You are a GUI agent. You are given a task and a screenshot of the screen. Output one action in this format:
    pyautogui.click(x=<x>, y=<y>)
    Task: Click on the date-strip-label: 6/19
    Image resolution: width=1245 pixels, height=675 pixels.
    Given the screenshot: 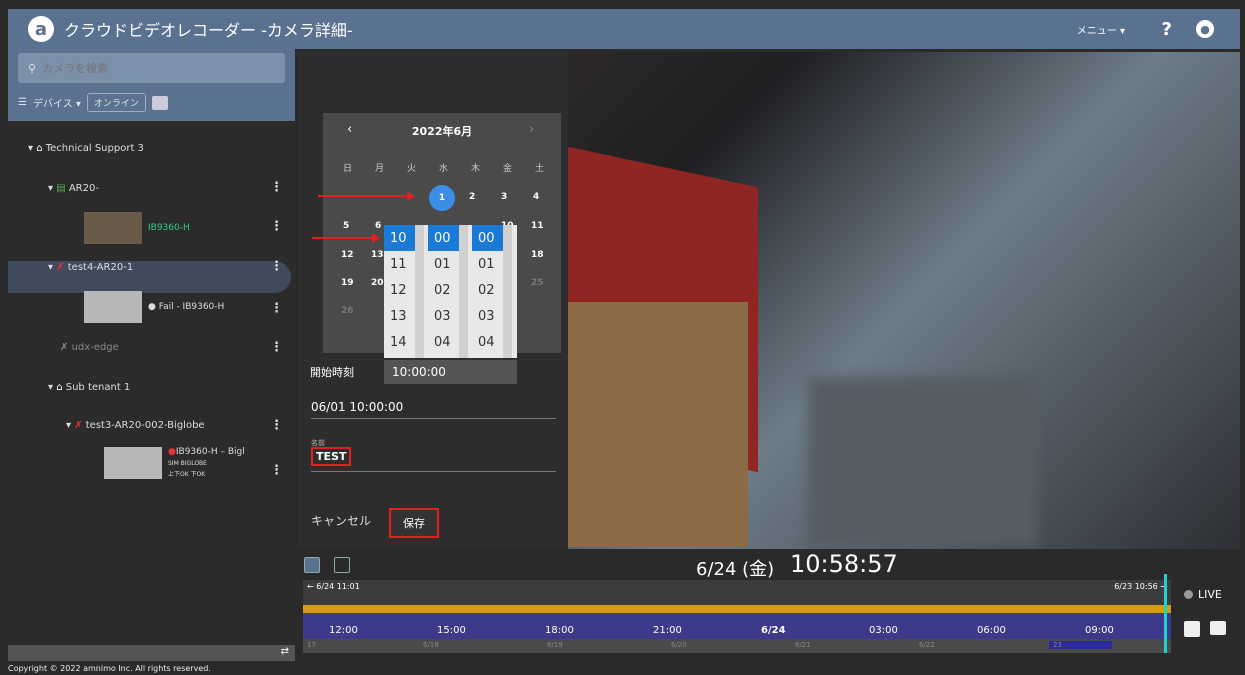 What is the action you would take?
    pyautogui.click(x=555, y=645)
    